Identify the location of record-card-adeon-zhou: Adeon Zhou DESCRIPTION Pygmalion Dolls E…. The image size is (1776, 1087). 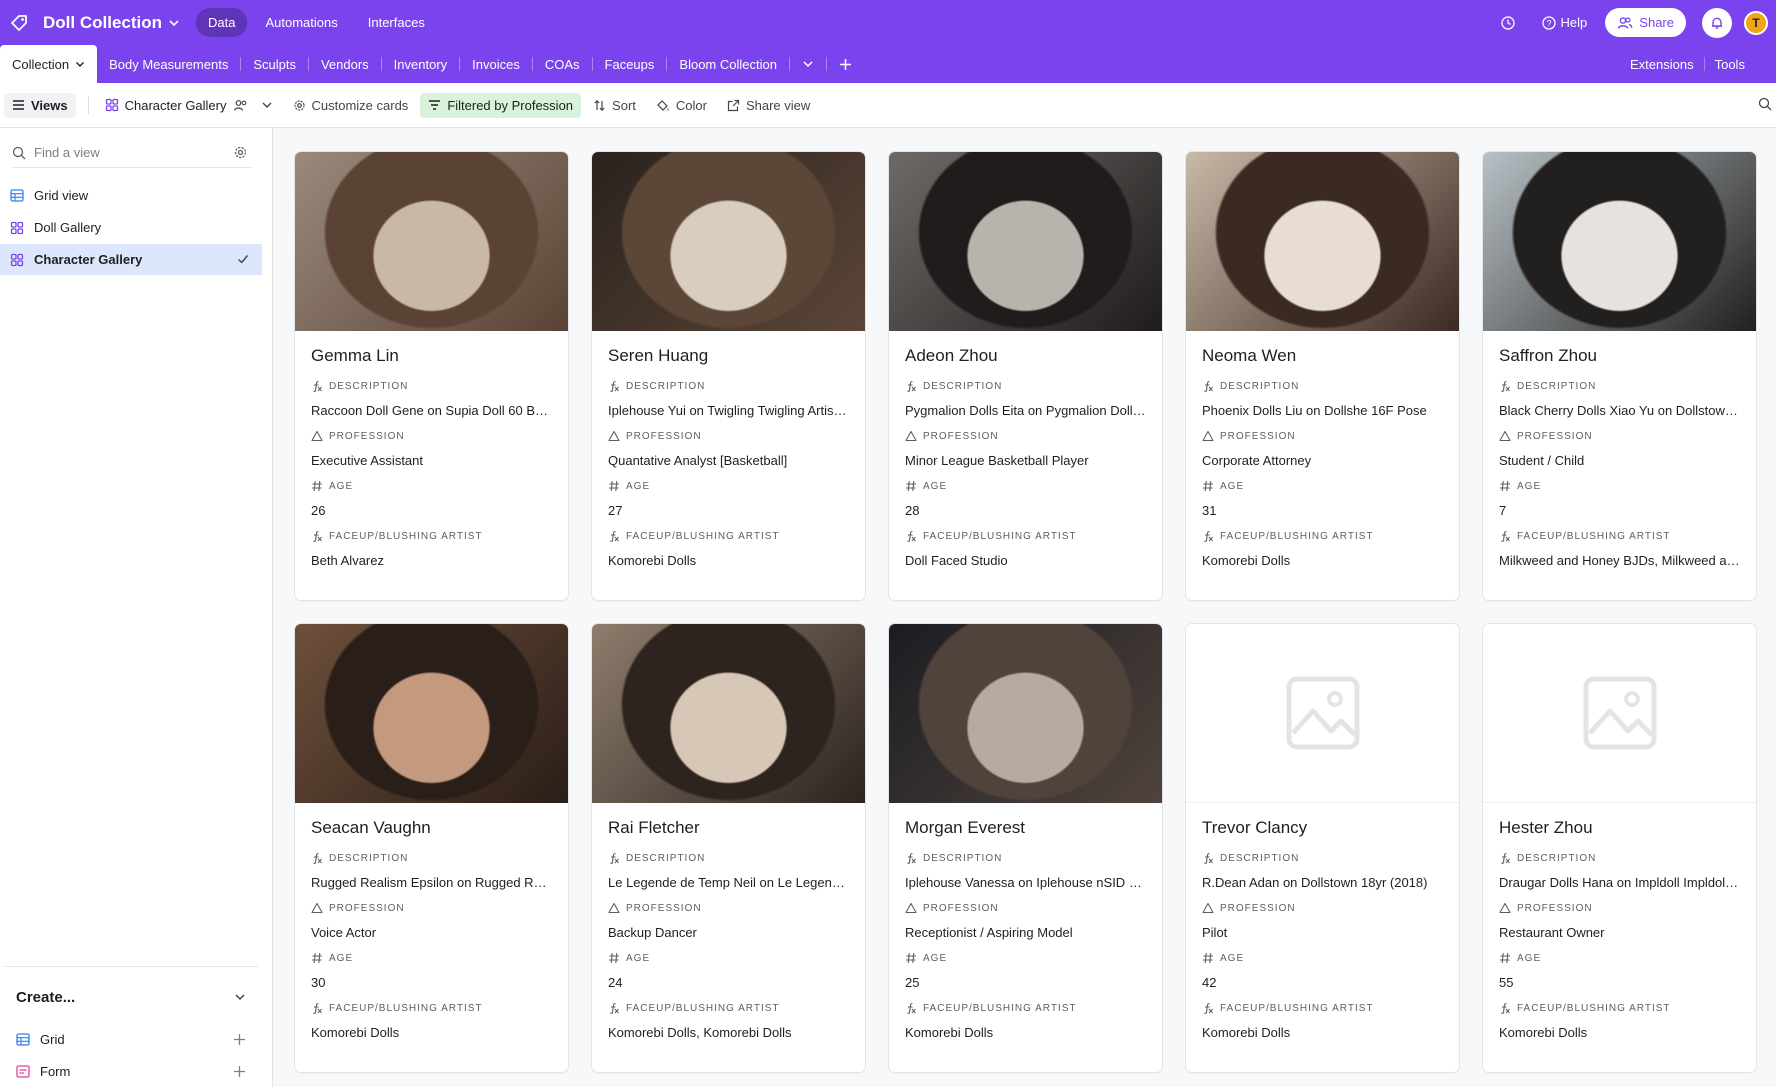
(1025, 376).